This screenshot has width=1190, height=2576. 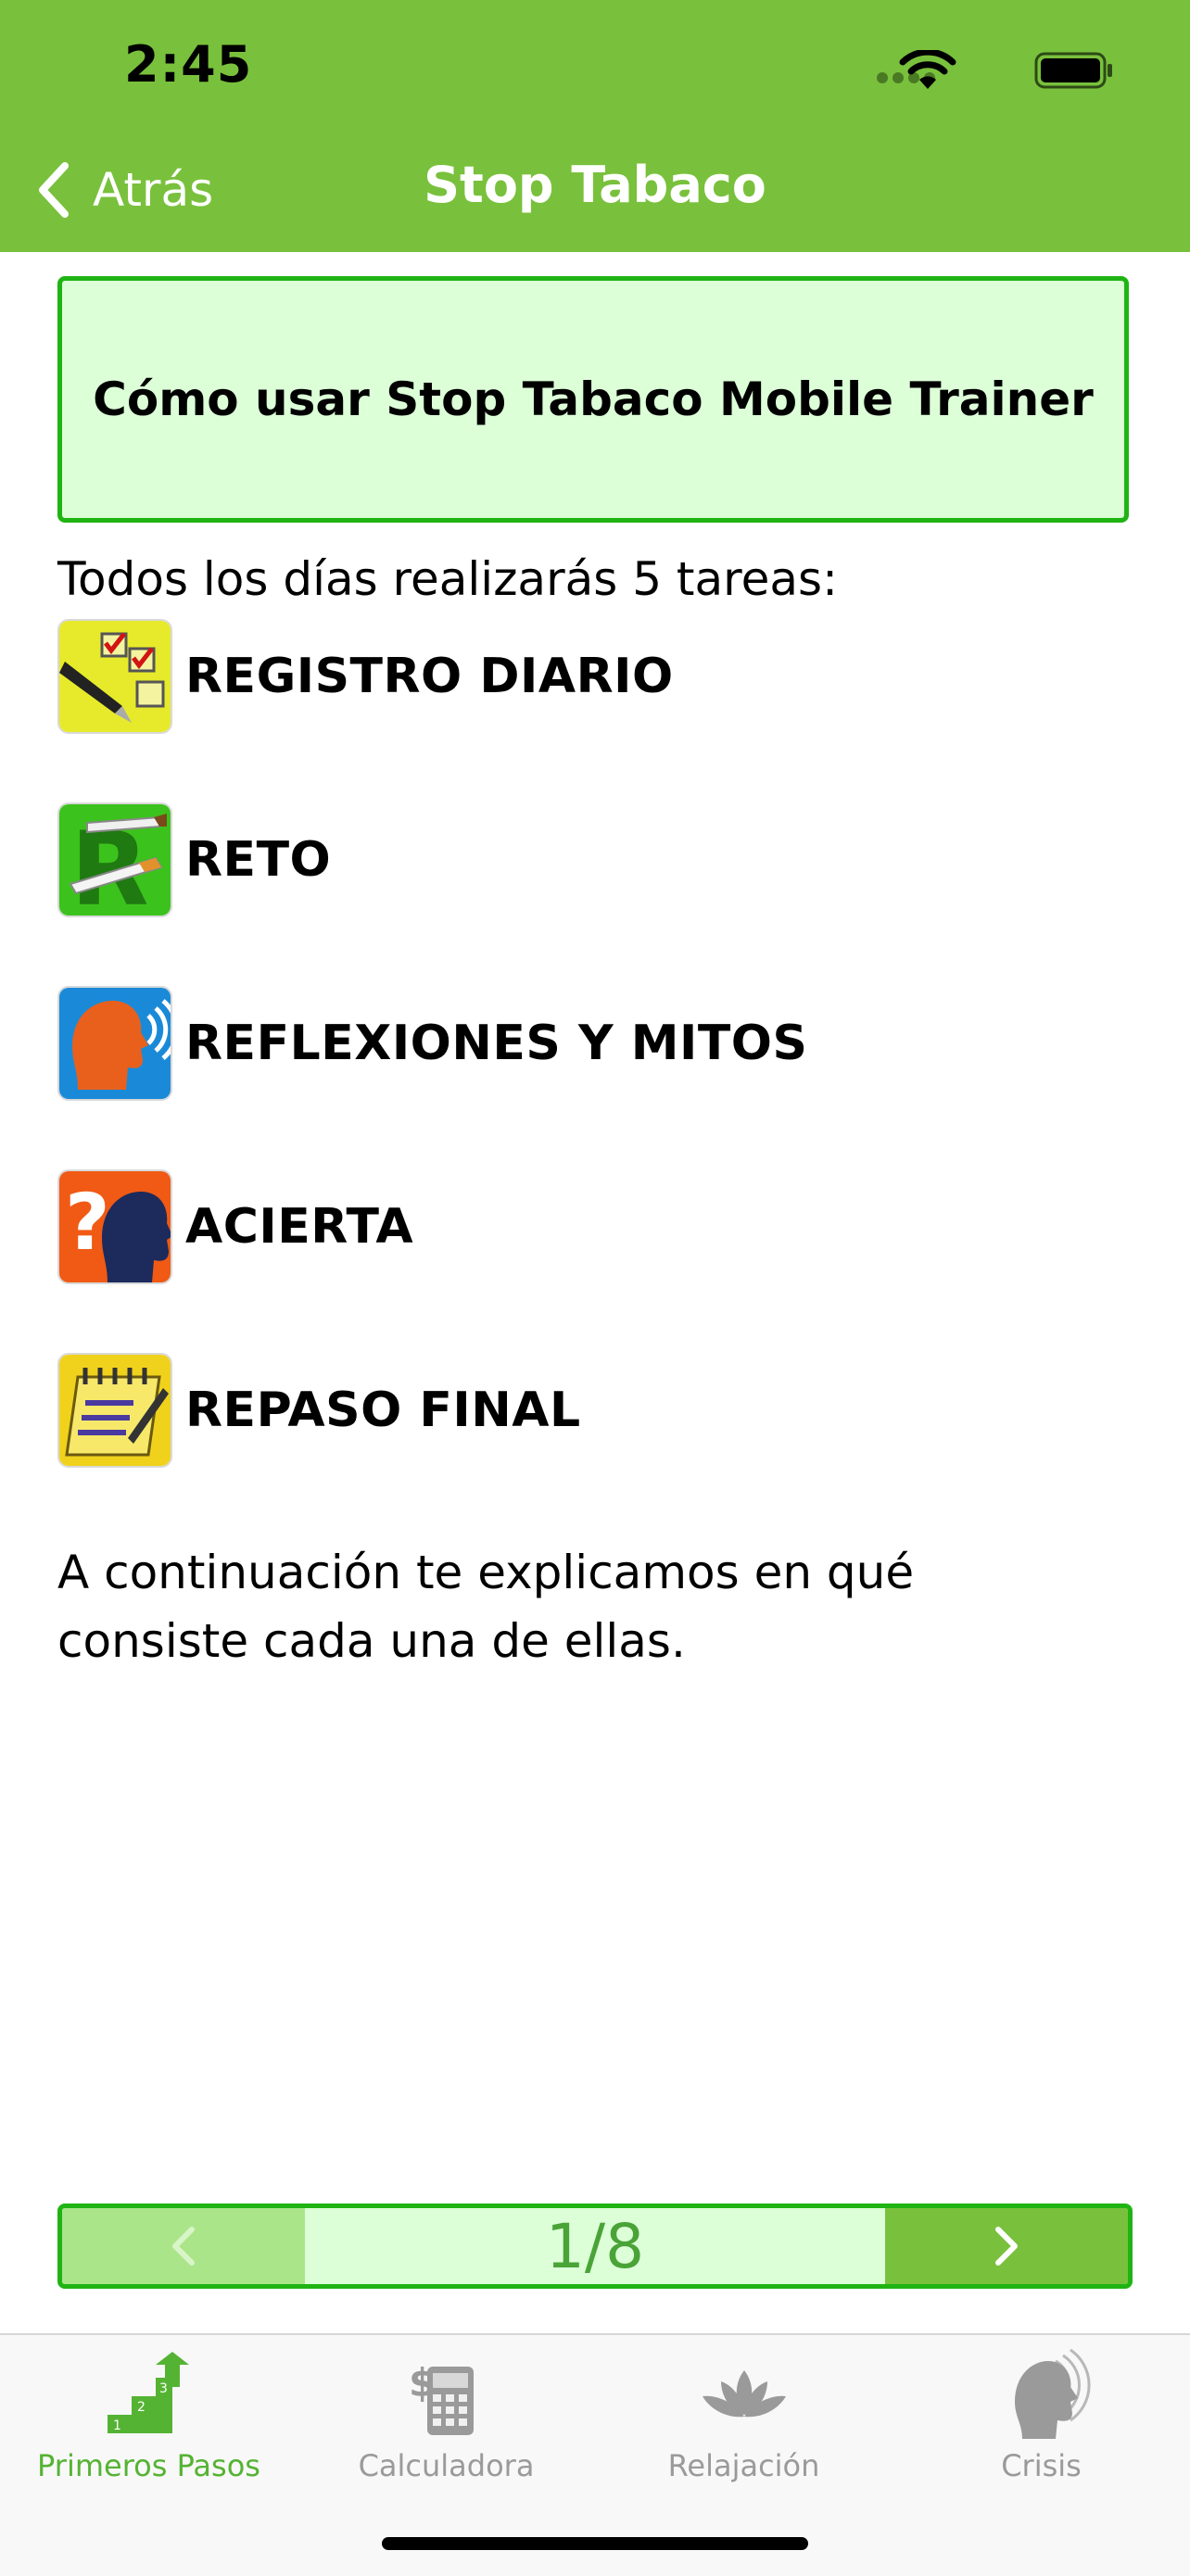 I want to click on head-waves-icon, so click(x=1052, y=2393).